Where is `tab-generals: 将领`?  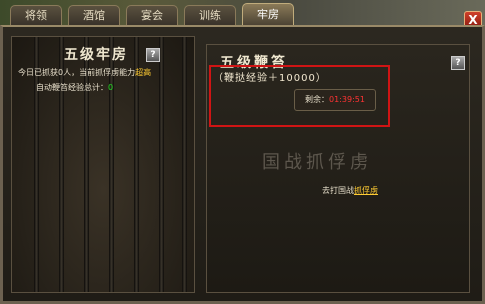 tab-generals: 将领 is located at coordinates (36, 15).